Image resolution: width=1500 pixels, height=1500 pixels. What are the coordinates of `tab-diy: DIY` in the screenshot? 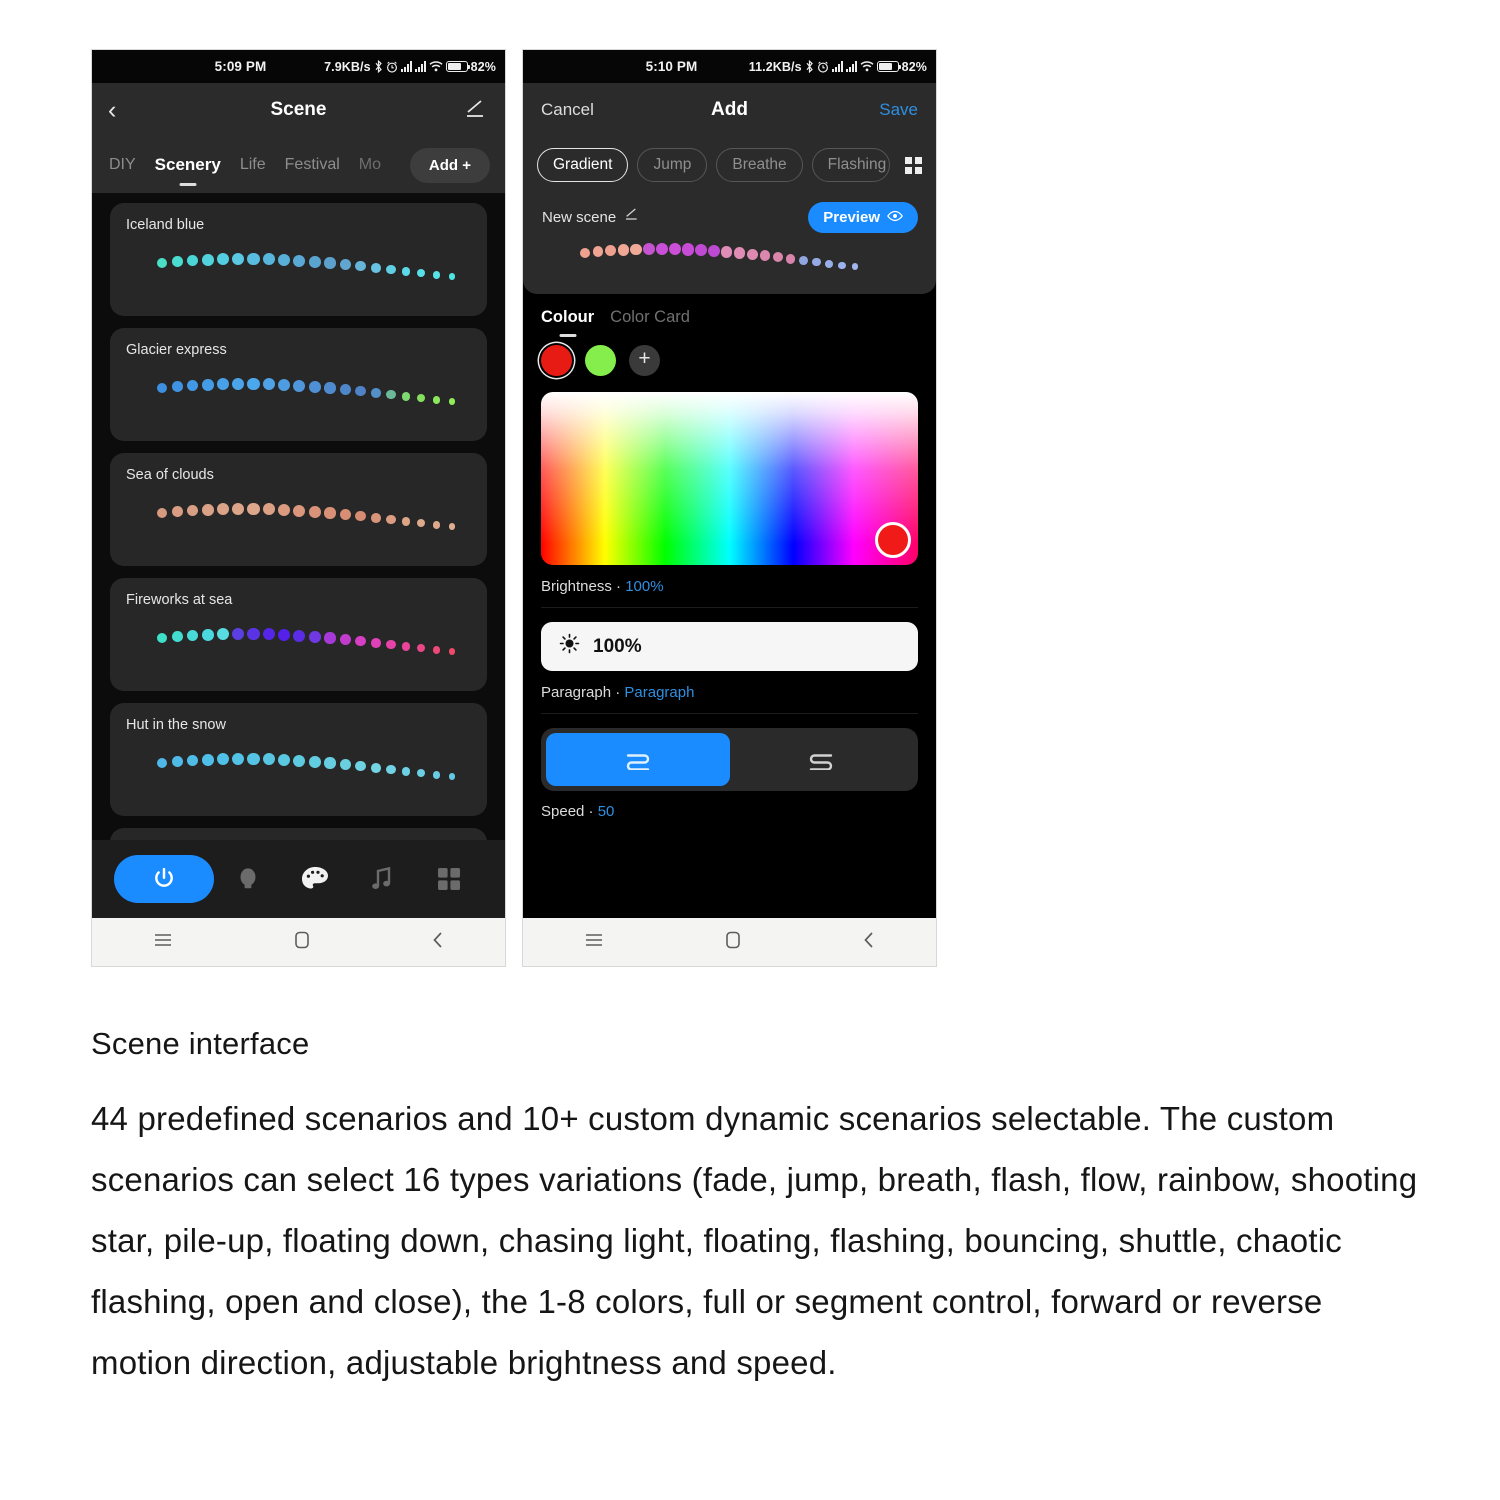 It's located at (122, 165).